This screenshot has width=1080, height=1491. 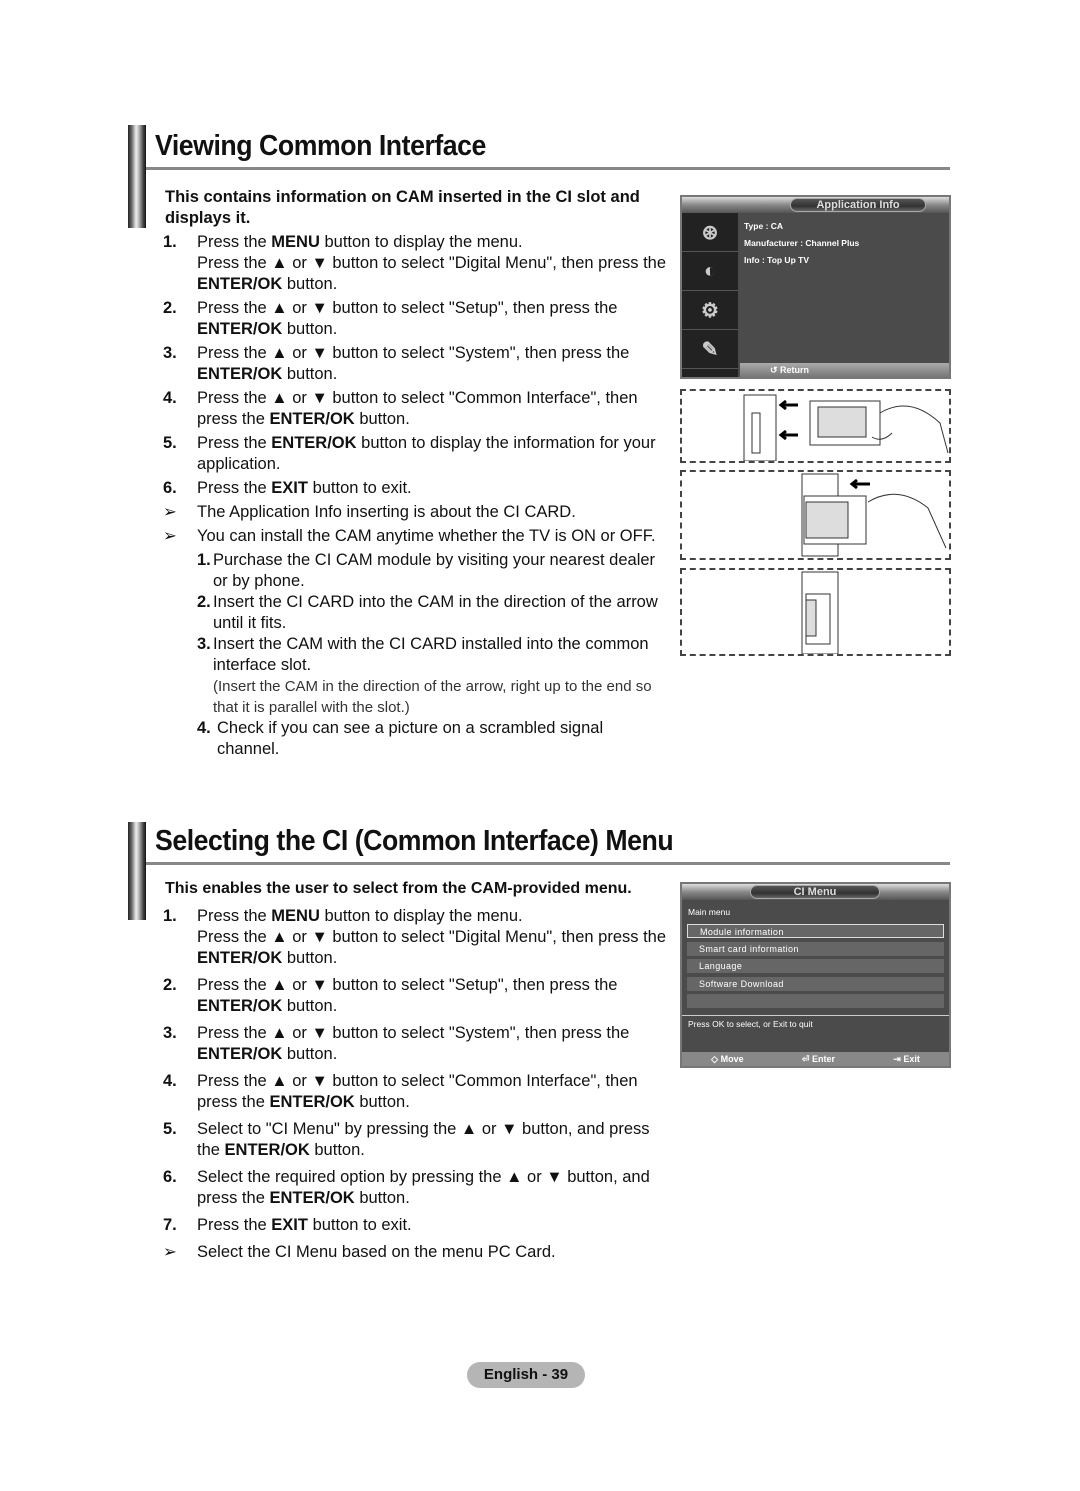 I want to click on satellite-dish-icon: ◐, so click(x=710, y=271).